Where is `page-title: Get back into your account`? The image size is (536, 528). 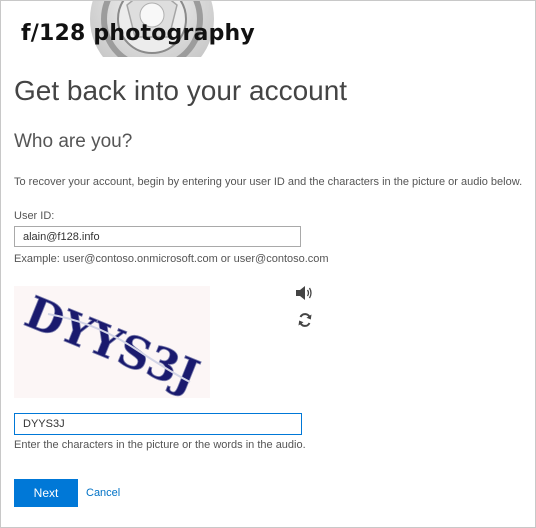
page-title: Get back into your account is located at coordinates (181, 90).